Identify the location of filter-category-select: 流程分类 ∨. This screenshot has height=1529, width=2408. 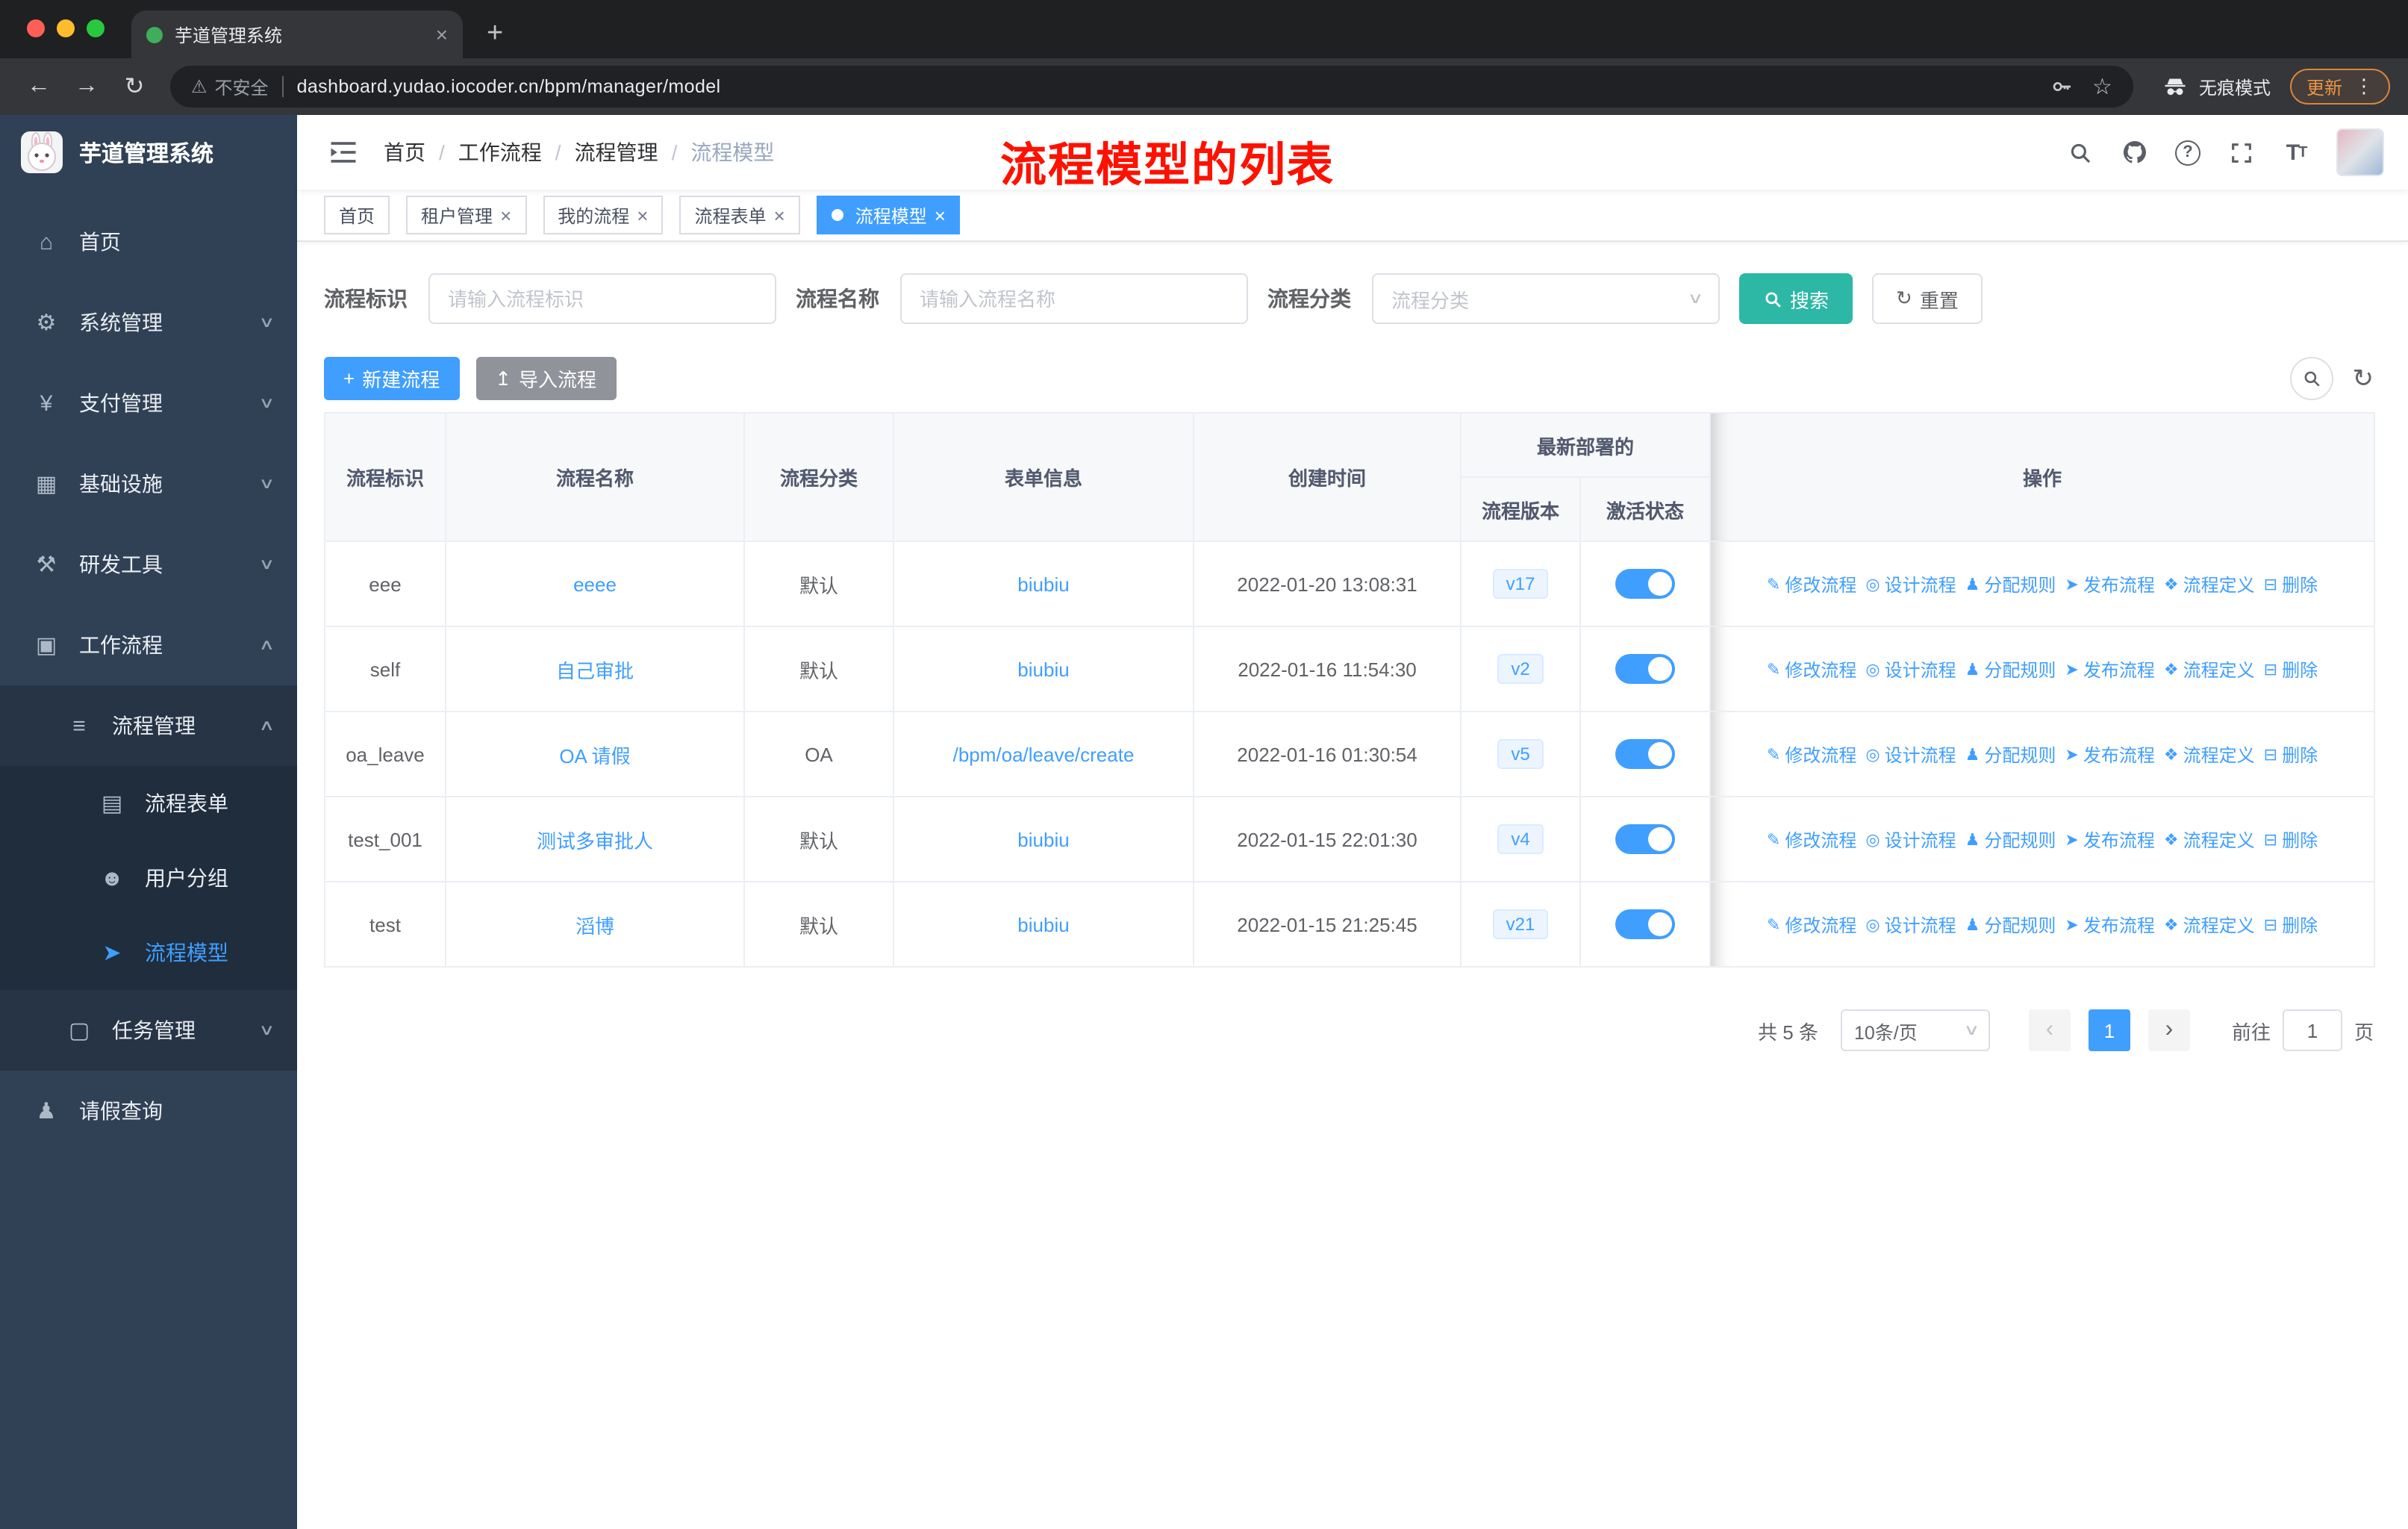
(1546, 299).